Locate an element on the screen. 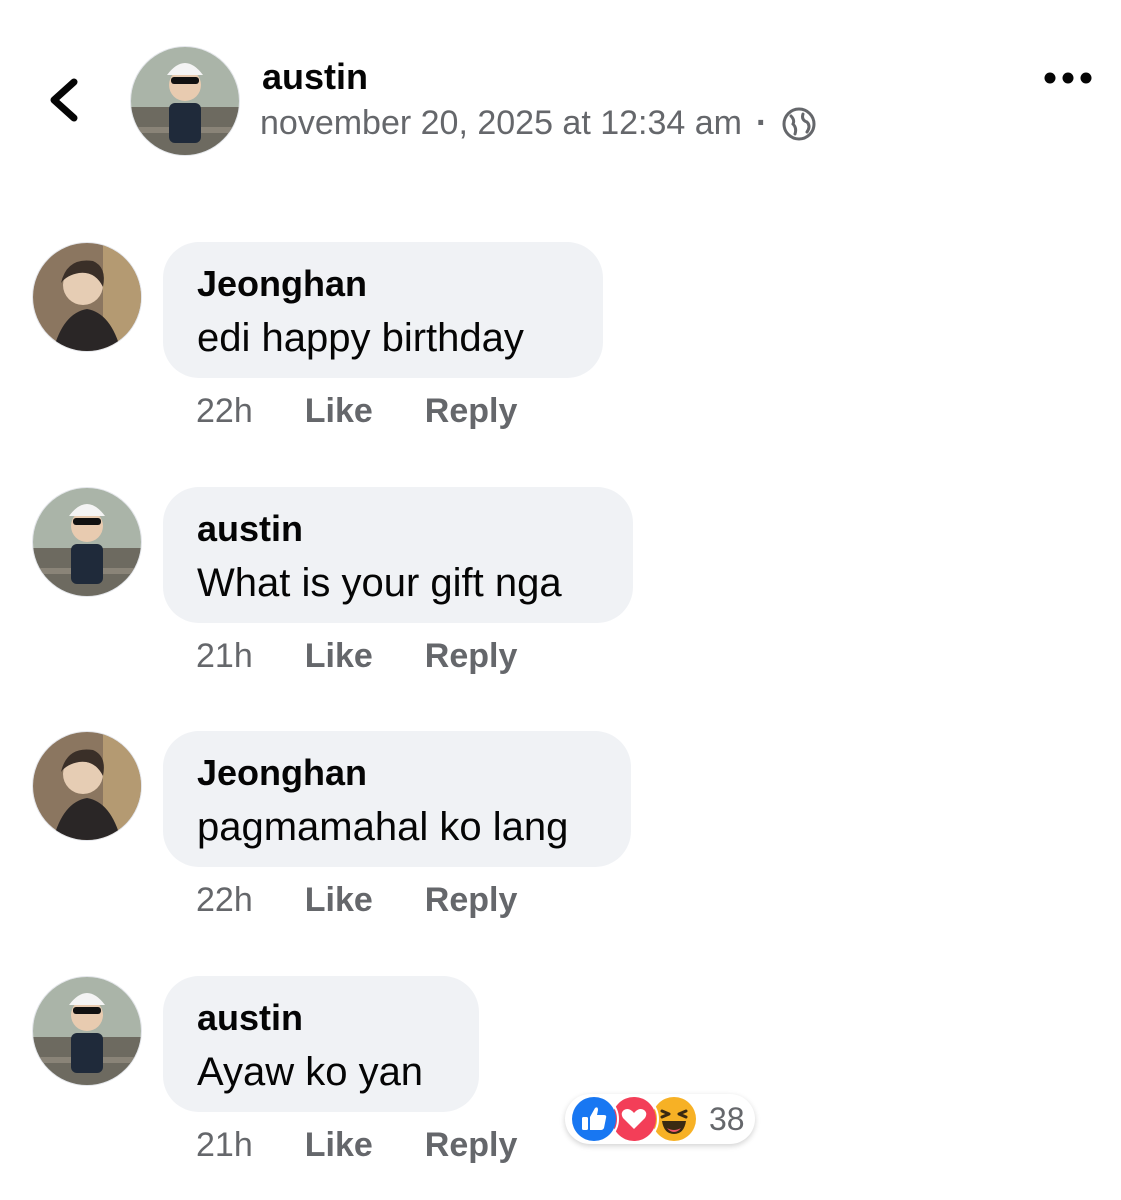 The image size is (1121, 1200). post-timestamp: november 20, 2025 at 12:34 am is located at coordinates (501, 123).